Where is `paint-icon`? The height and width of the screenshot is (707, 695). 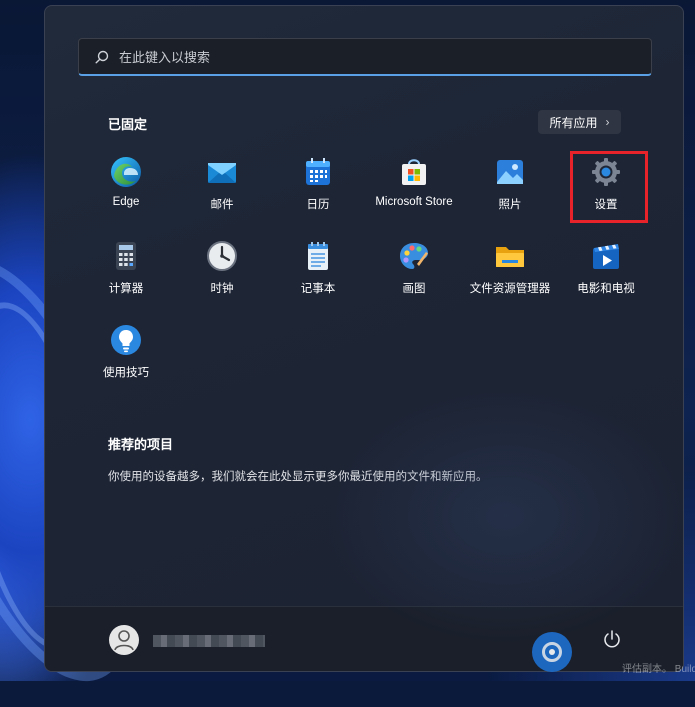
paint-icon is located at coordinates (414, 256).